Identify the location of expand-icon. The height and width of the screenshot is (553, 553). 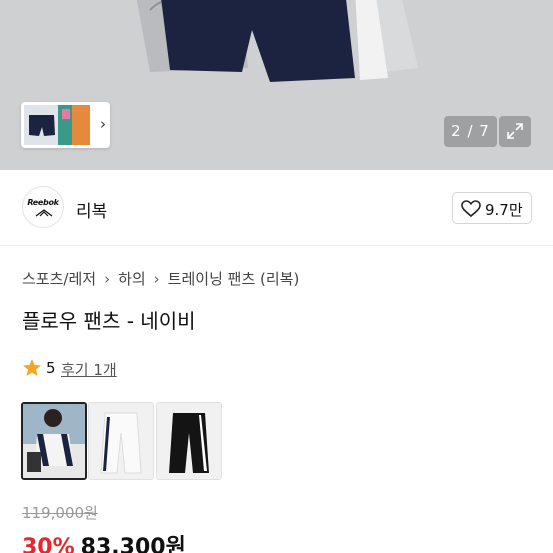
(515, 131).